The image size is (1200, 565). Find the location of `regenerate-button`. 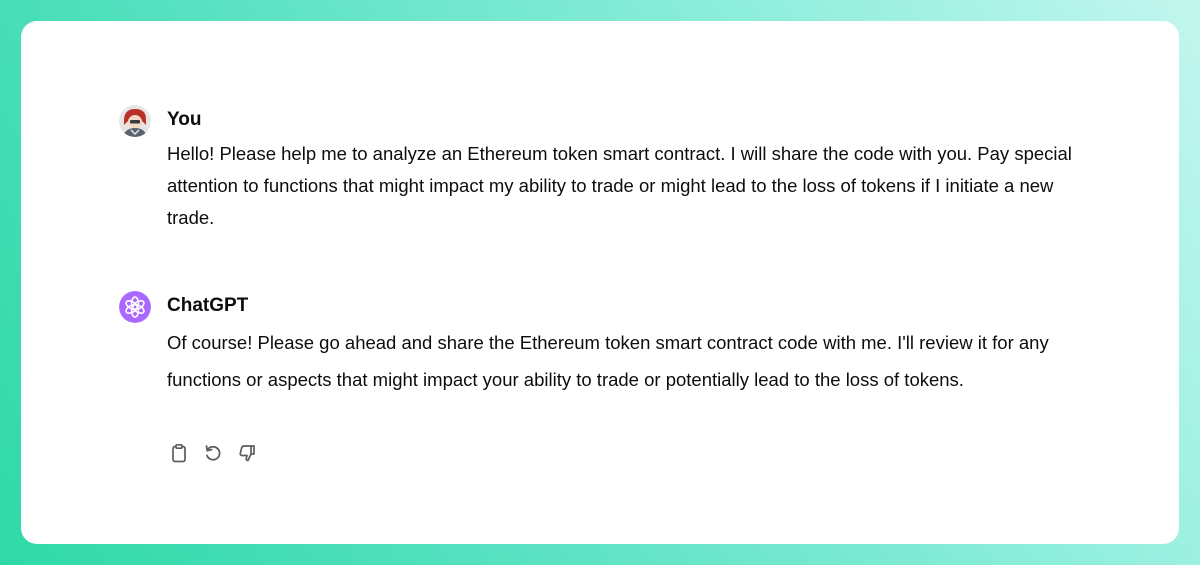

regenerate-button is located at coordinates (213, 453).